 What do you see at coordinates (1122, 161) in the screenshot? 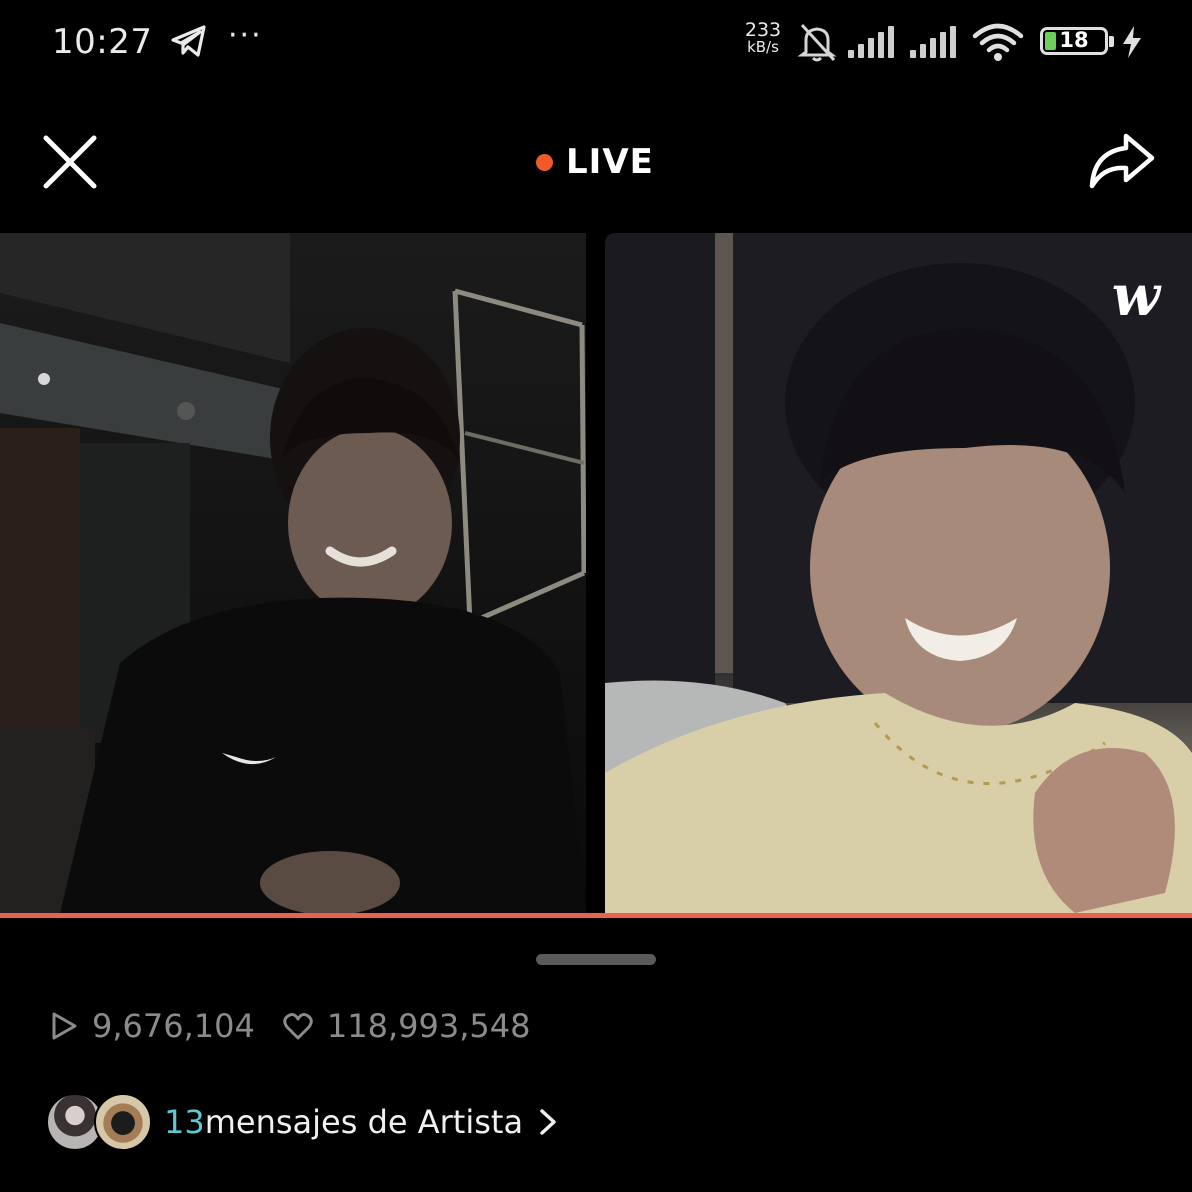
I see `share-button` at bounding box center [1122, 161].